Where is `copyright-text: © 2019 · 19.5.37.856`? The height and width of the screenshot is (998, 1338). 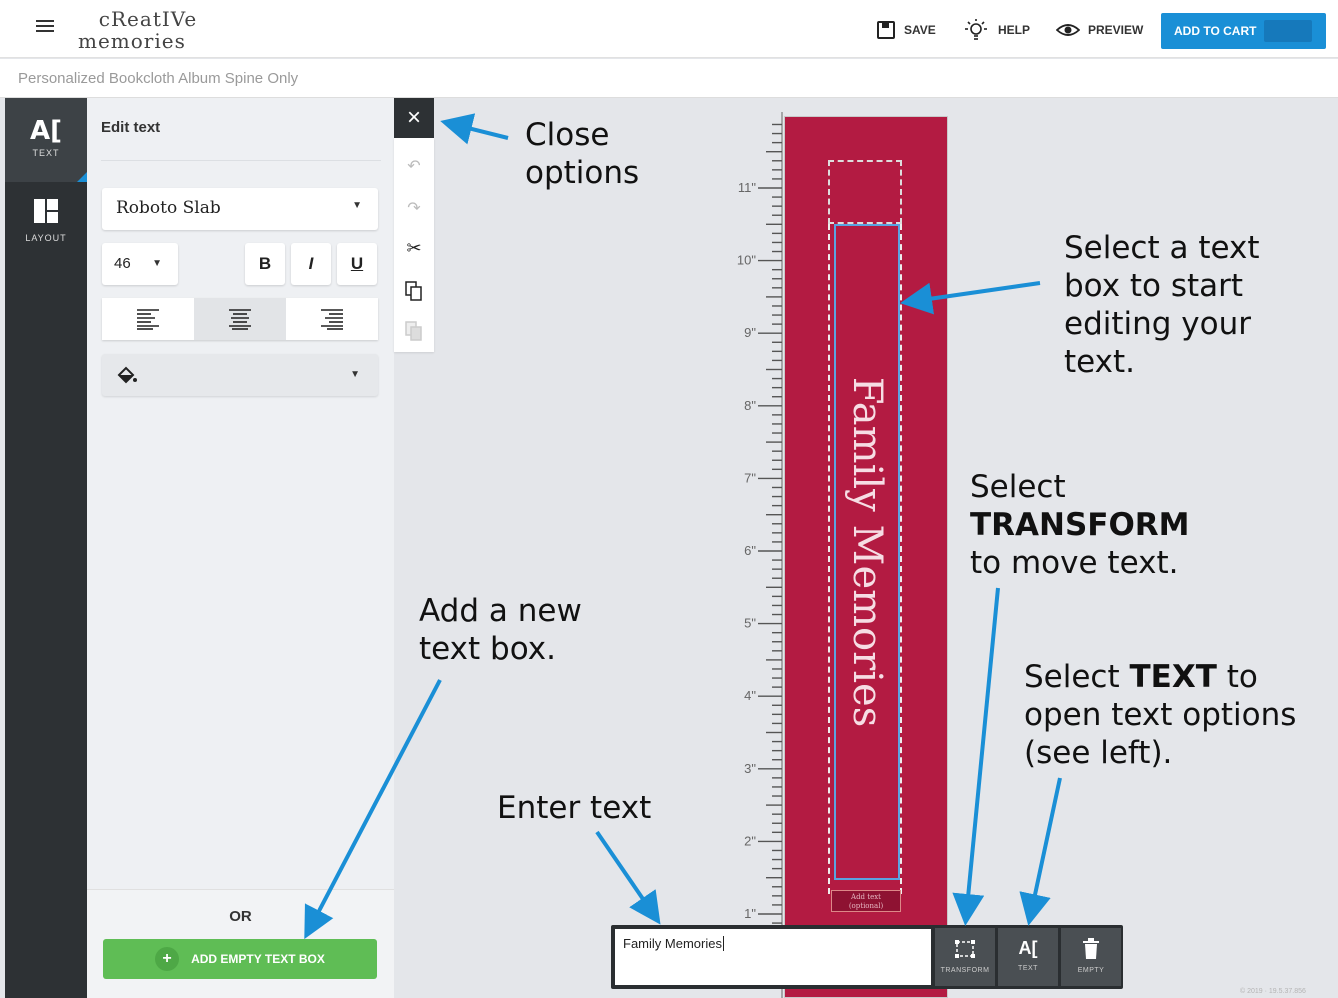 copyright-text: © 2019 · 19.5.37.856 is located at coordinates (1273, 991).